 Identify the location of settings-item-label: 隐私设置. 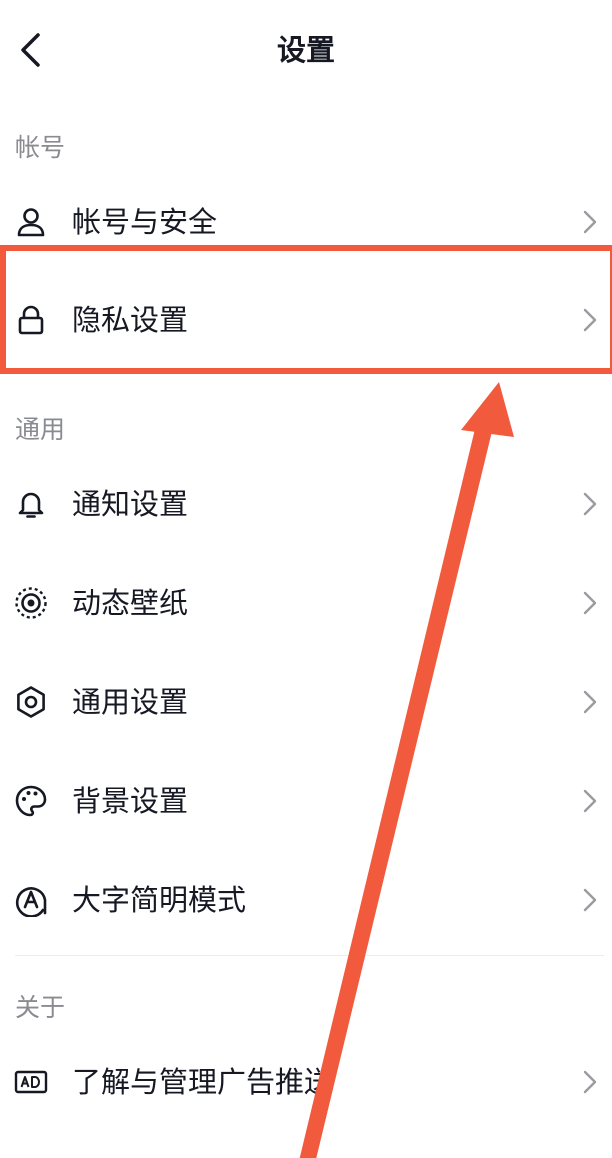
(130, 320).